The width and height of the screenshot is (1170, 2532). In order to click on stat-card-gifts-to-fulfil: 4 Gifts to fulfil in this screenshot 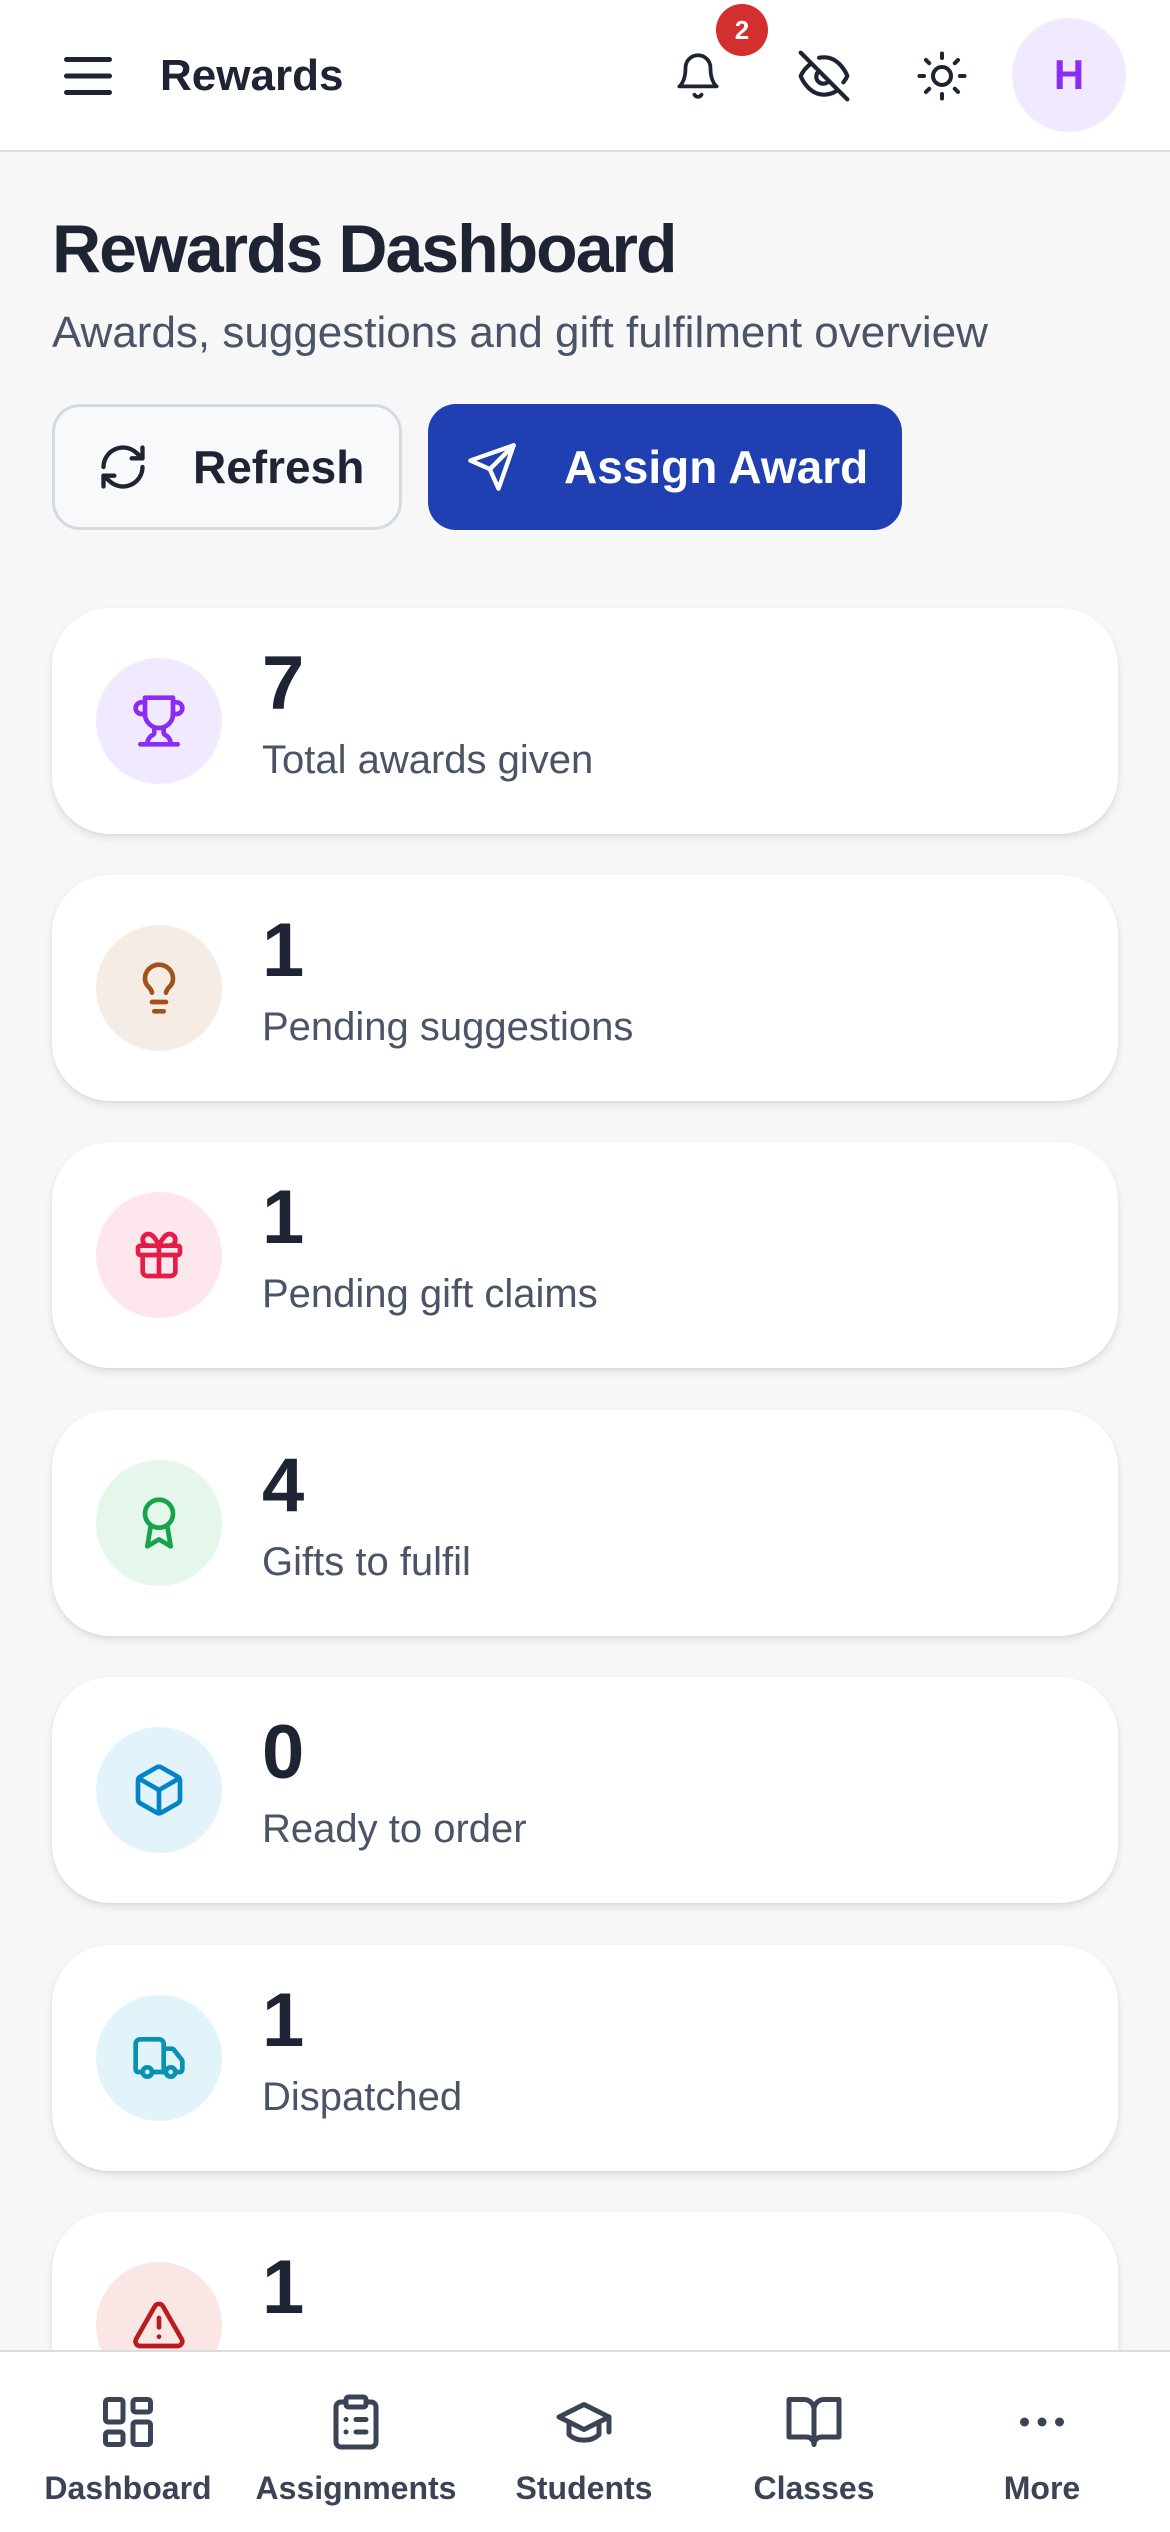, I will do `click(585, 1523)`.